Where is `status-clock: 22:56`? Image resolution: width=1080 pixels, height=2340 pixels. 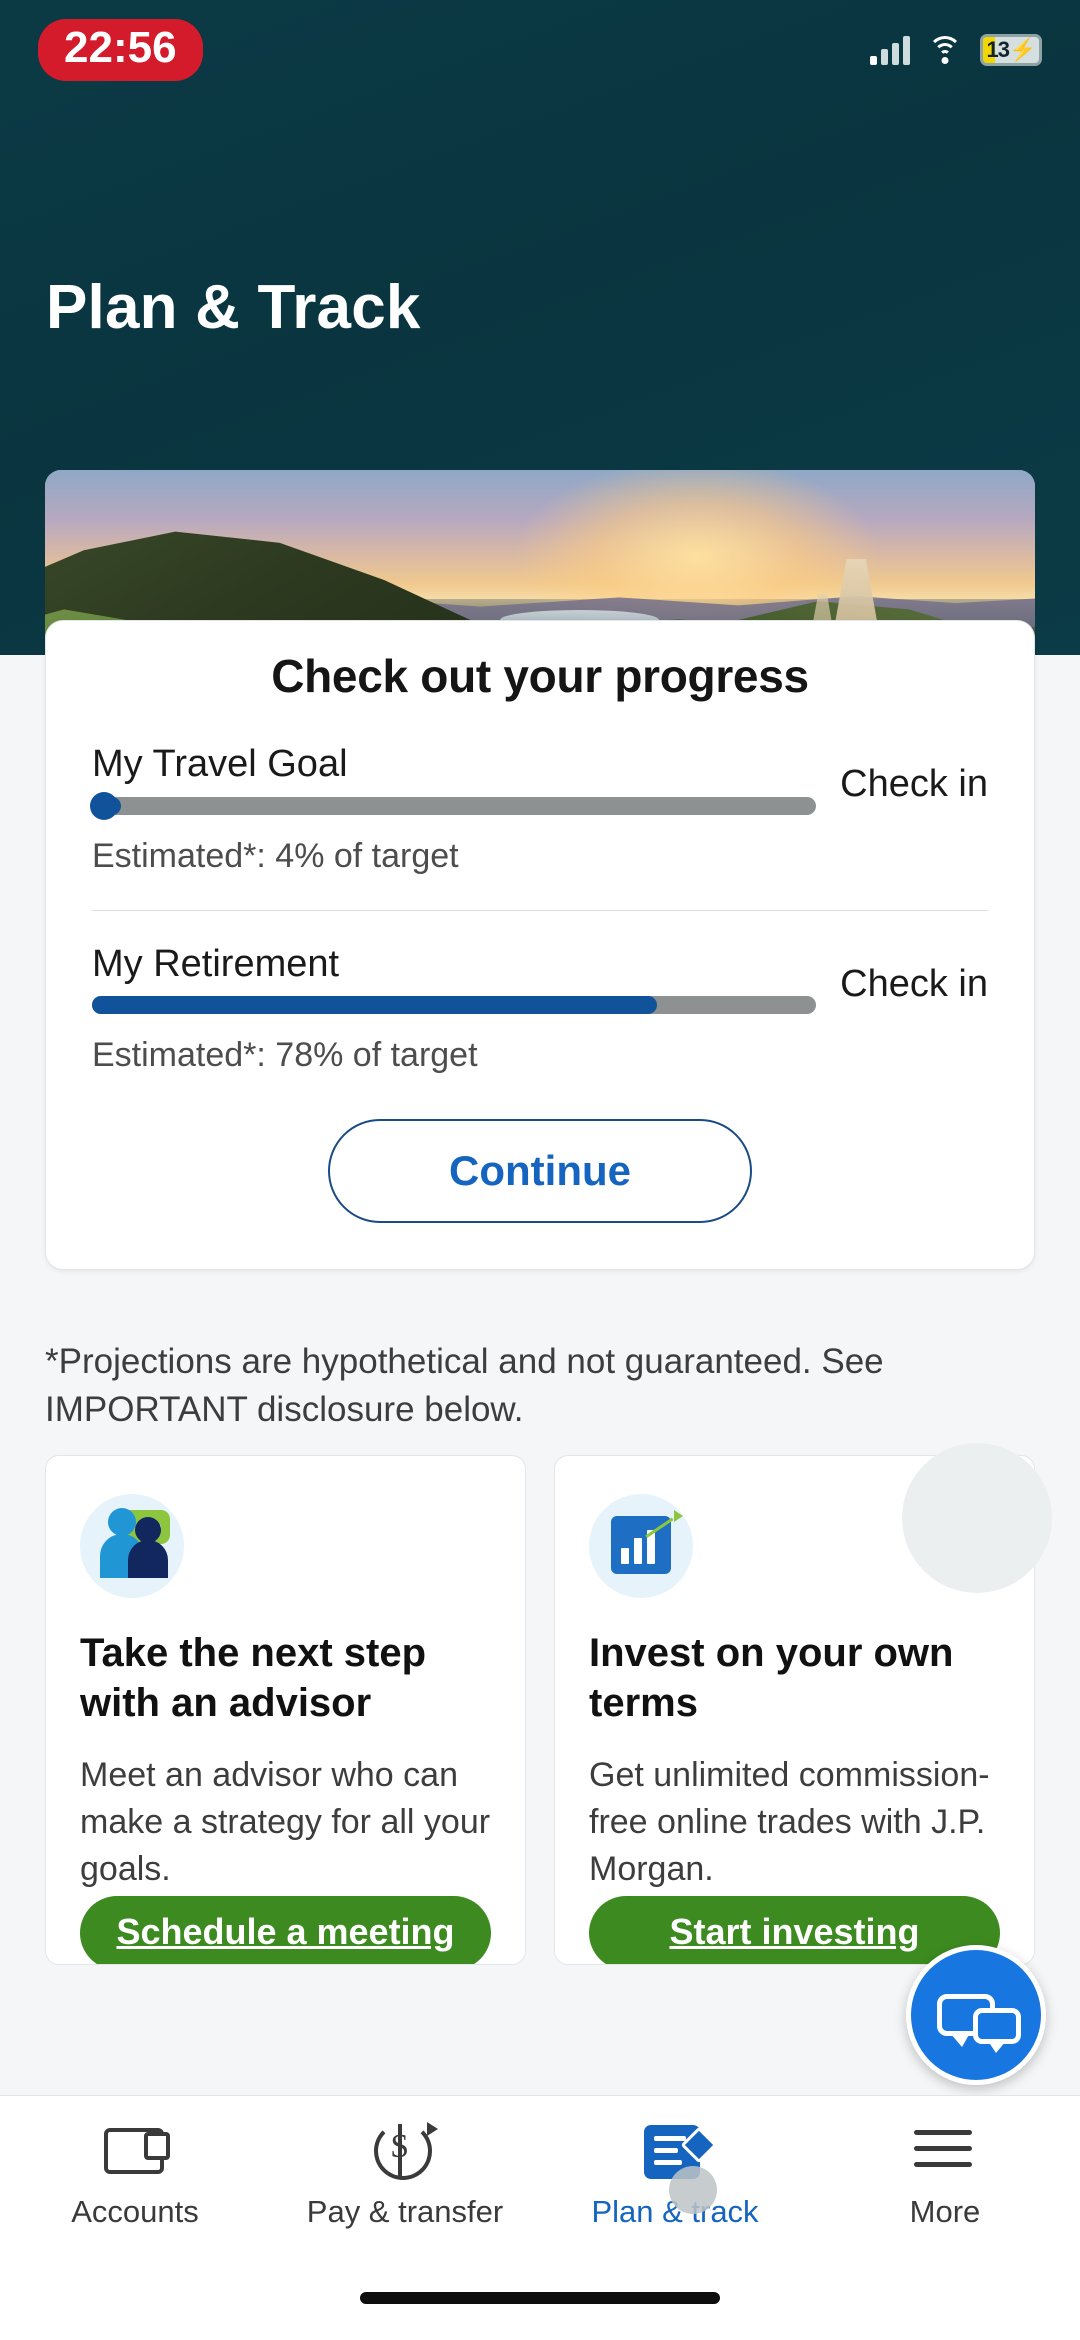
status-clock: 22:56 is located at coordinates (120, 50).